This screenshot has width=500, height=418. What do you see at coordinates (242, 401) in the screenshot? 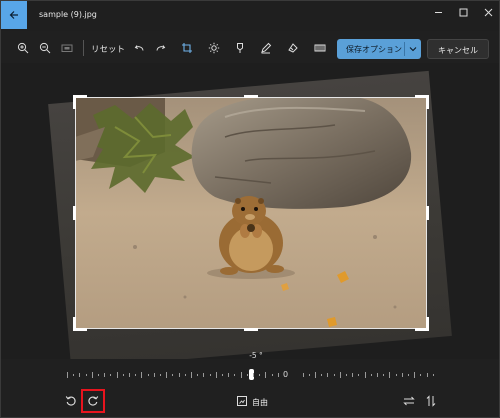
I see `aspect-ratio-button` at bounding box center [242, 401].